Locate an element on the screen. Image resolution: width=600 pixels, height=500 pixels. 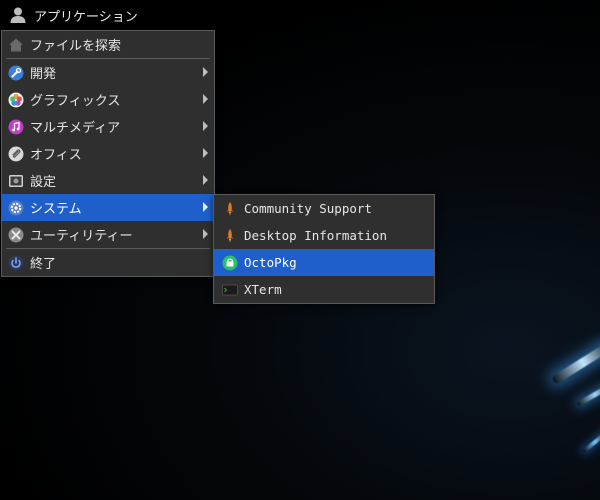
applications-menu-button: アプリケーション is located at coordinates (75, 15).